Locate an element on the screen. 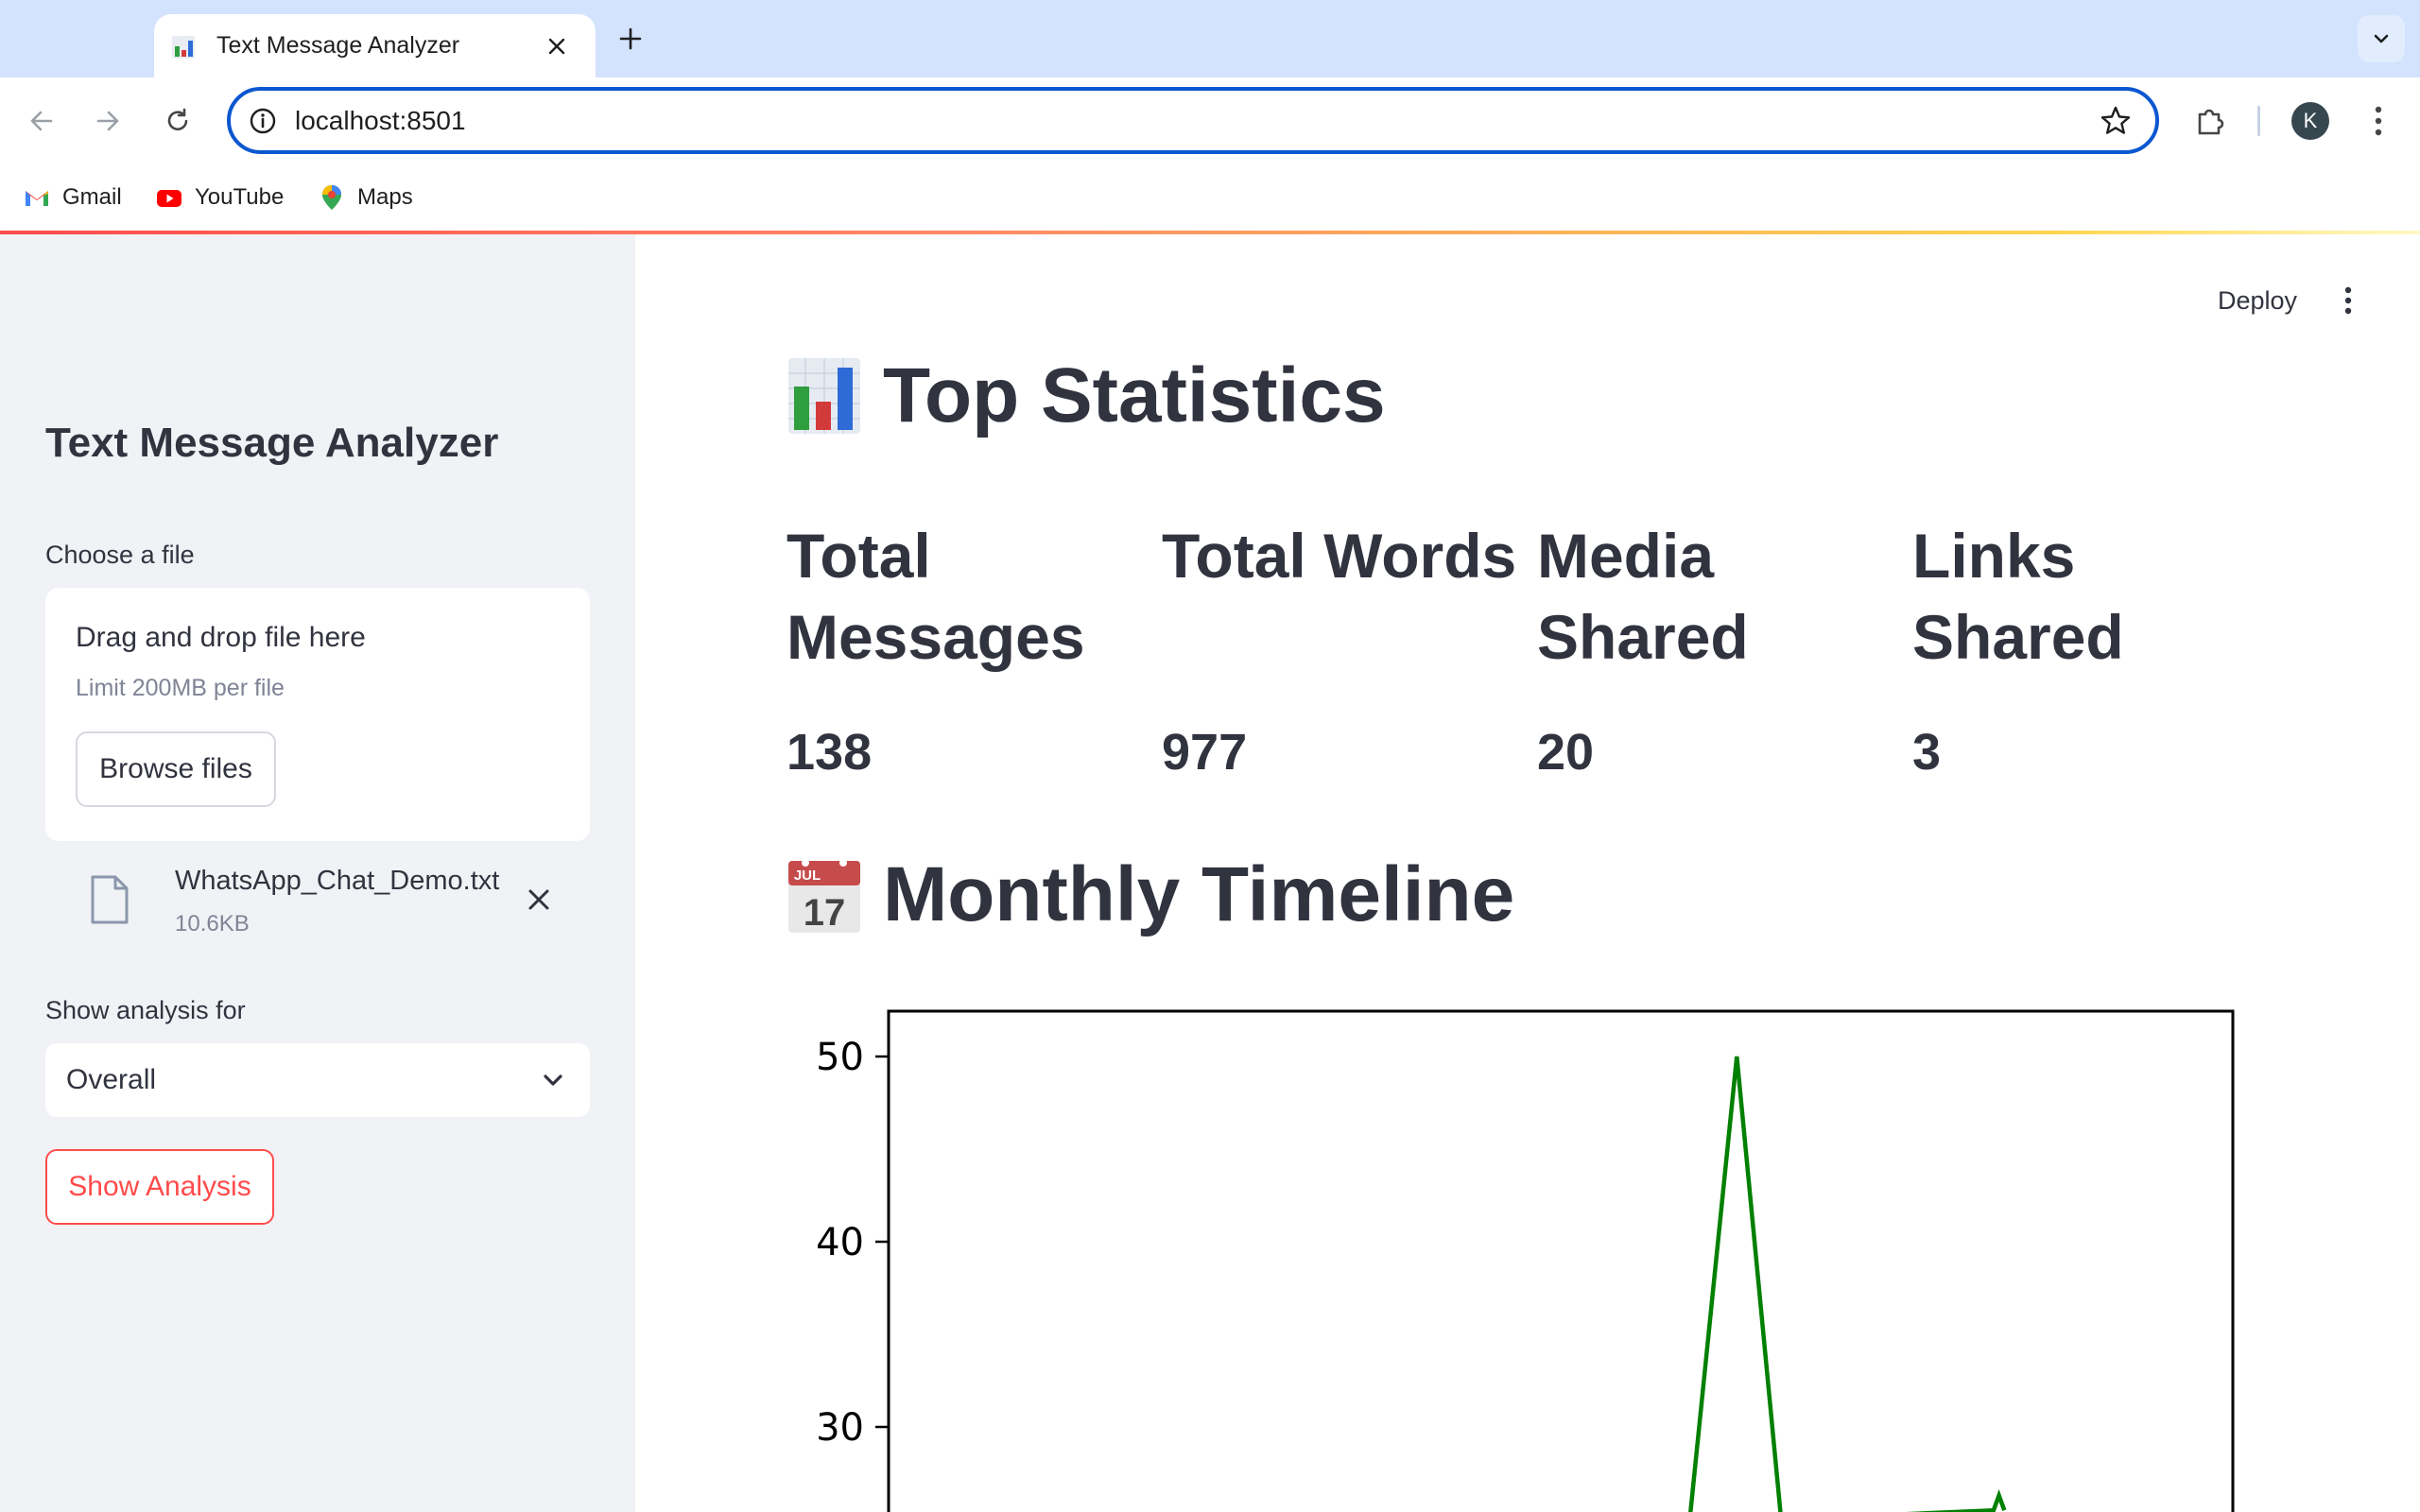 The width and height of the screenshot is (2420, 1512). metric-total-words: Total Words 977 is located at coordinates (1341, 648).